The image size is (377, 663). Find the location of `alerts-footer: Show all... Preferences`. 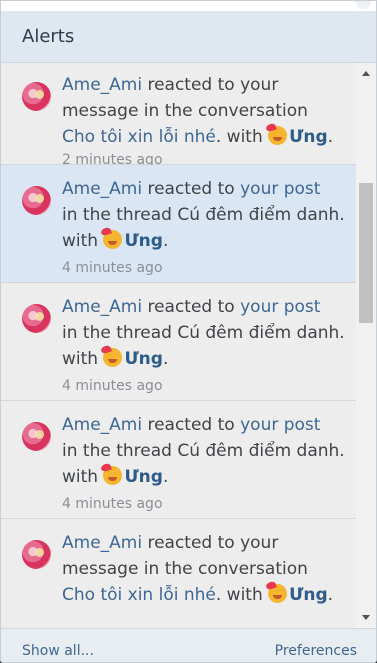

alerts-footer: Show all... Preferences is located at coordinates (188, 645).